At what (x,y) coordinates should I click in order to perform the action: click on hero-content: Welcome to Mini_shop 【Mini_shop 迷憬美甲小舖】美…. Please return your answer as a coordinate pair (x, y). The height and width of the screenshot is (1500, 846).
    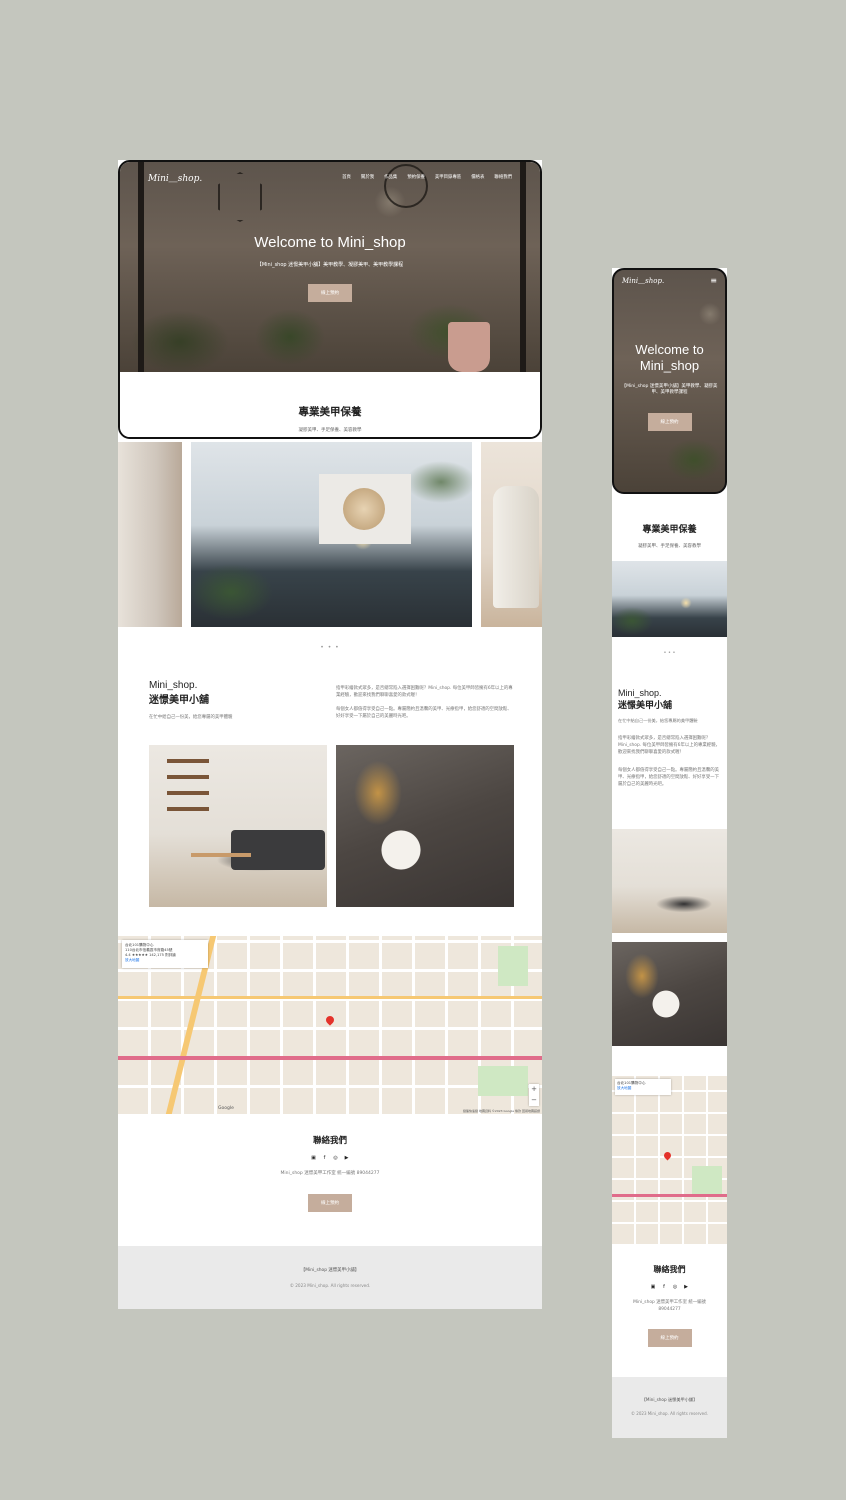
    Looking at the image, I should click on (330, 268).